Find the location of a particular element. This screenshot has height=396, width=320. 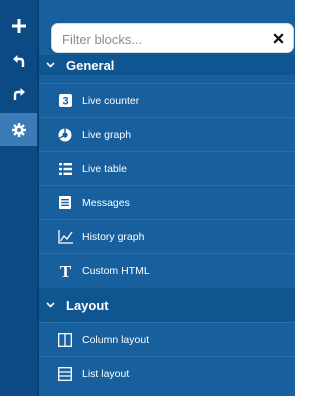

filter-box is located at coordinates (172, 38).